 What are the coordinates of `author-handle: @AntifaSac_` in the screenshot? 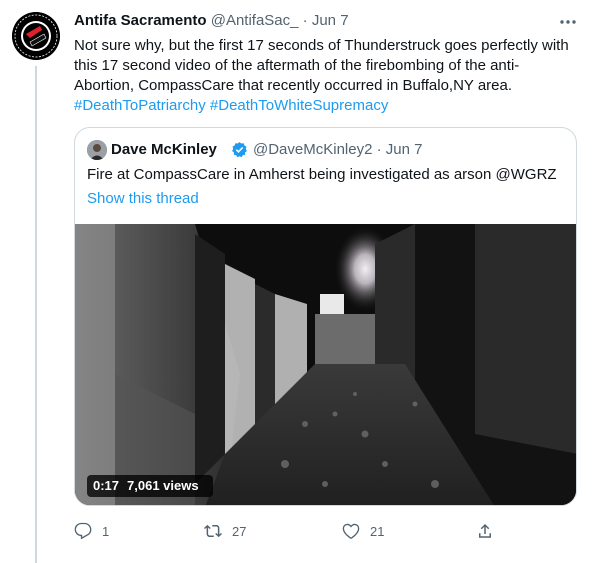 It's located at (255, 20).